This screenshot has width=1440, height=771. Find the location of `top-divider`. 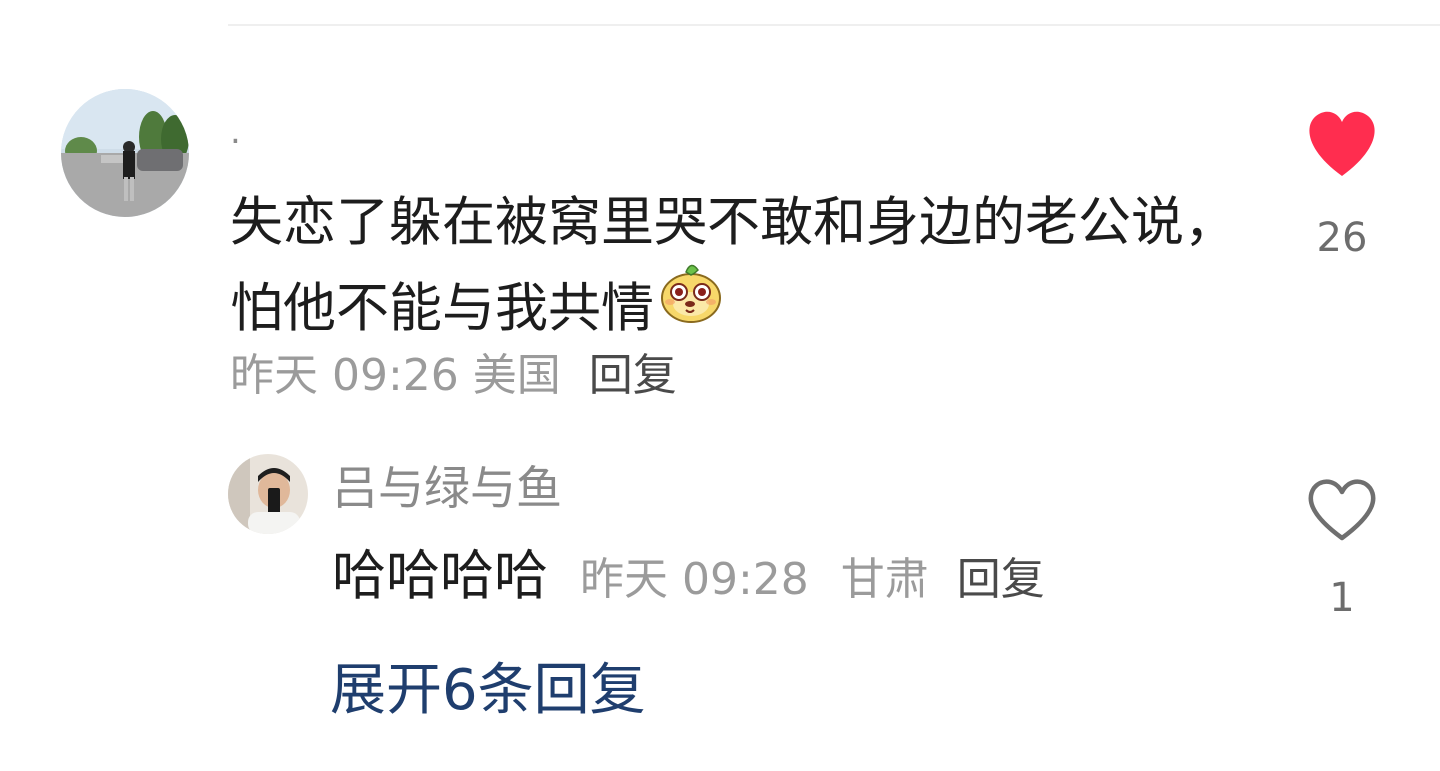

top-divider is located at coordinates (834, 25).